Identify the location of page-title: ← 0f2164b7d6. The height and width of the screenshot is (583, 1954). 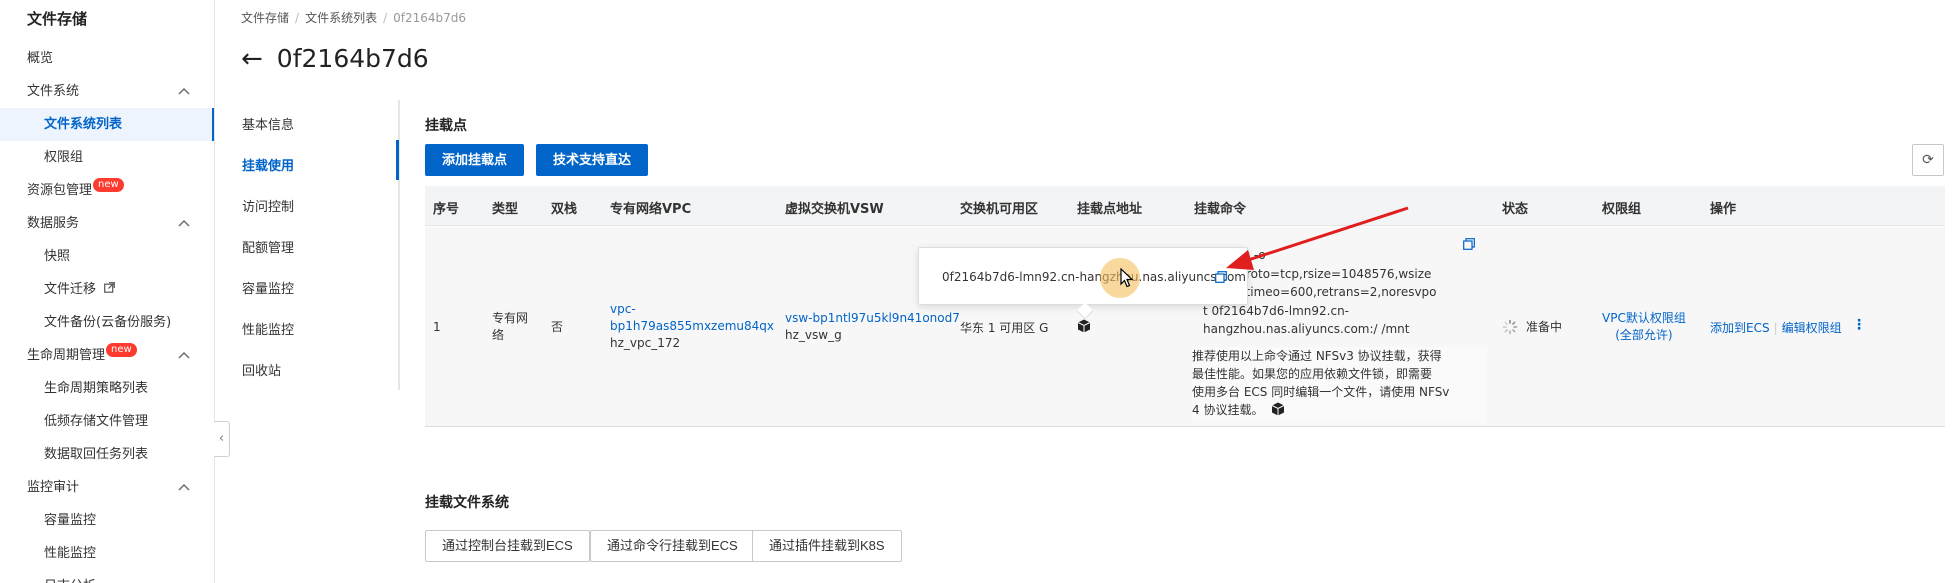
(335, 59).